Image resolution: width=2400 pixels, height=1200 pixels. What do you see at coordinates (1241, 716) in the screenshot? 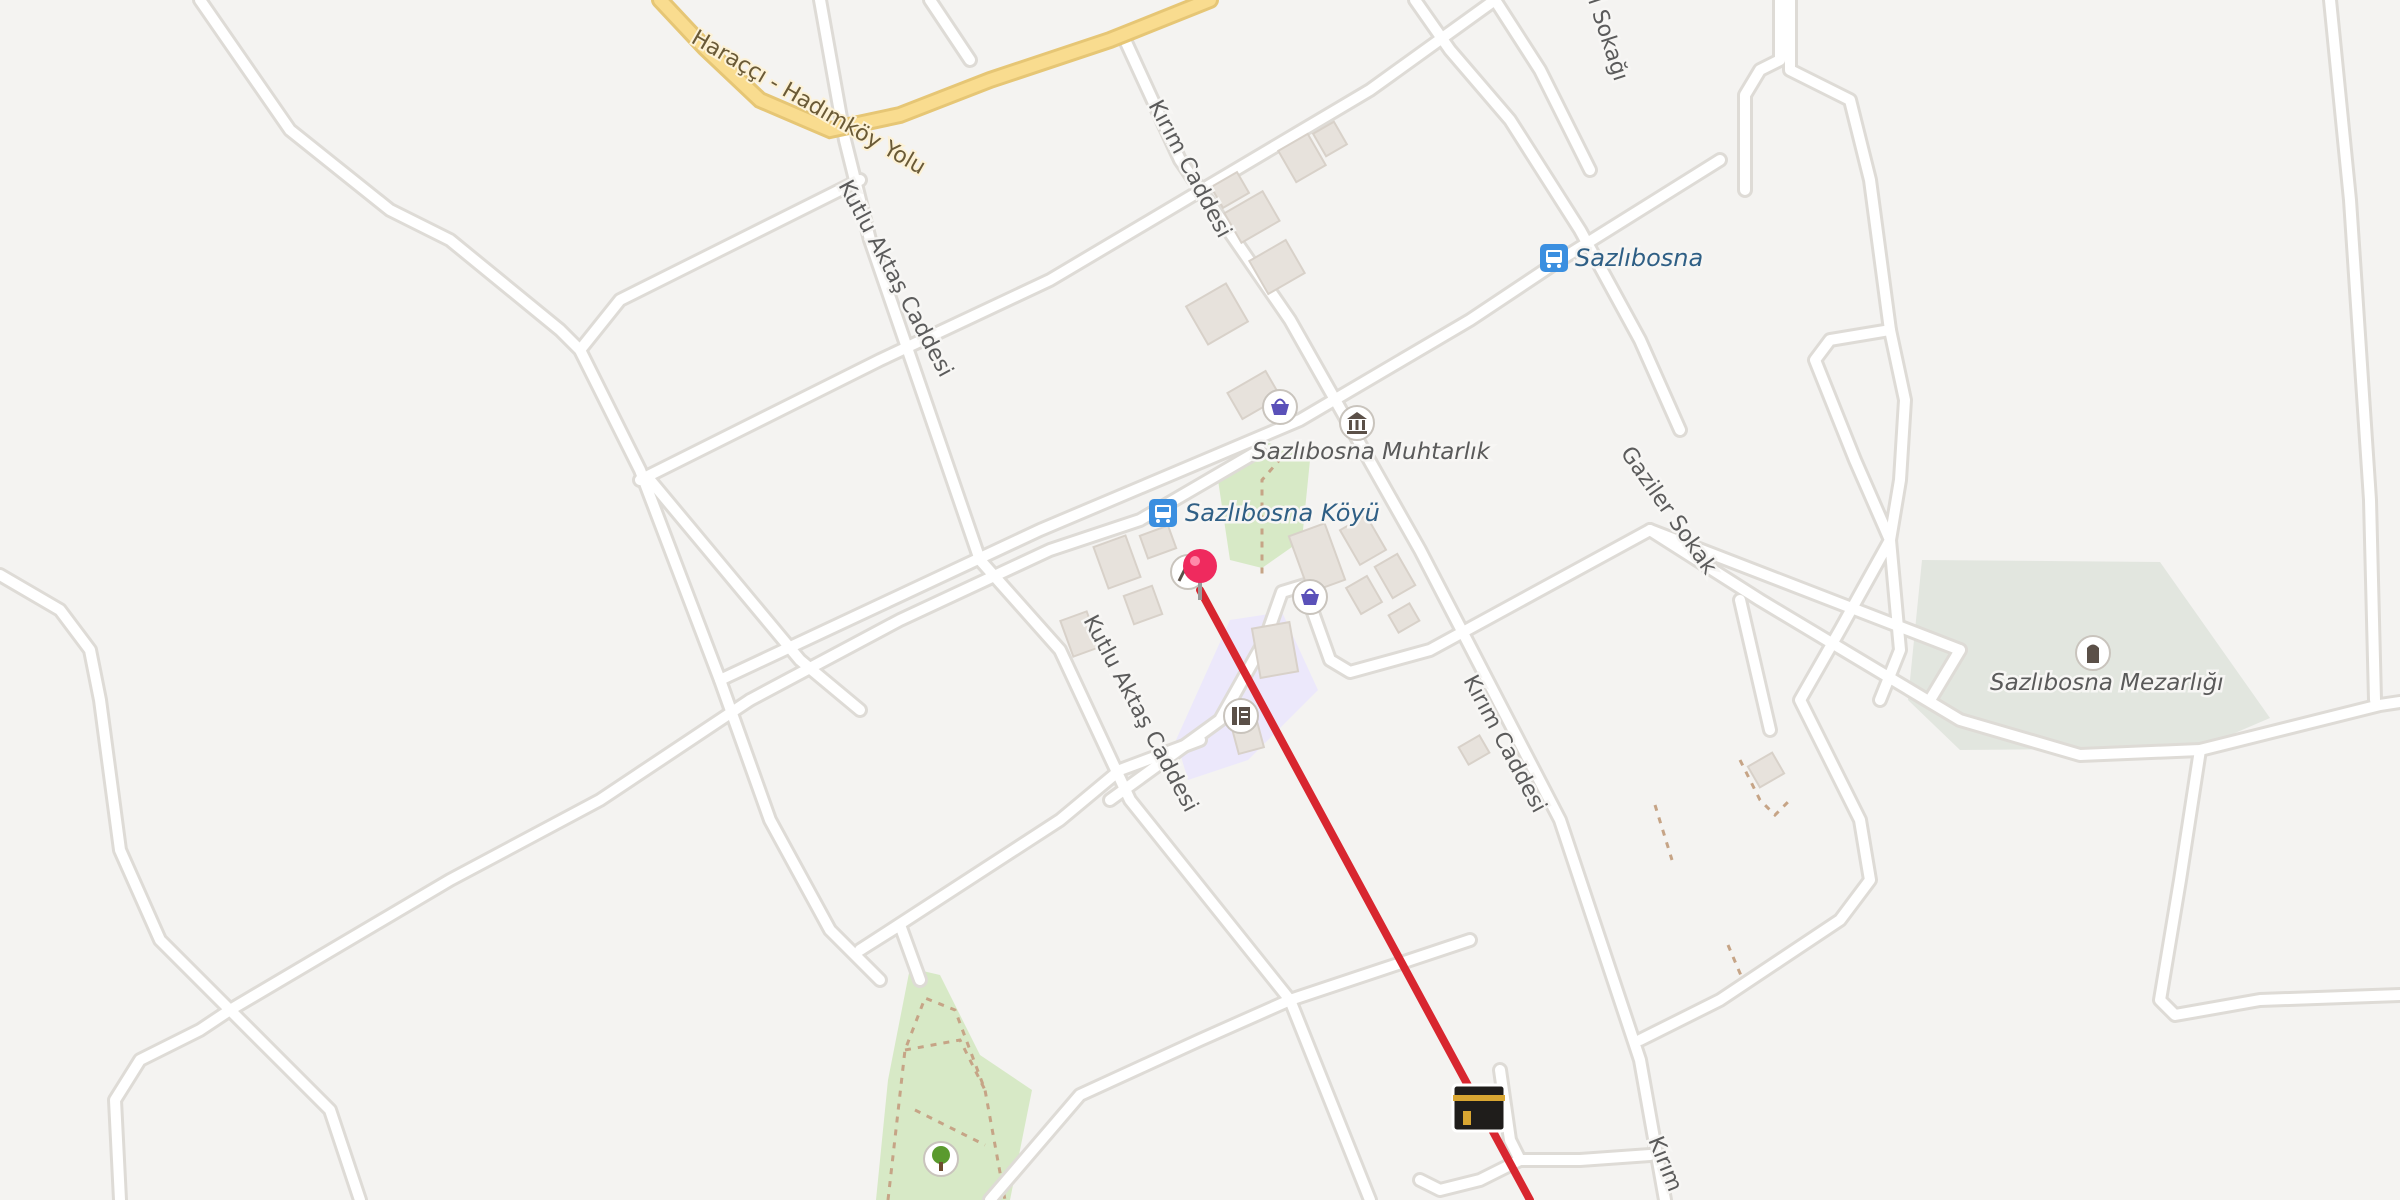
I see `school-icon` at bounding box center [1241, 716].